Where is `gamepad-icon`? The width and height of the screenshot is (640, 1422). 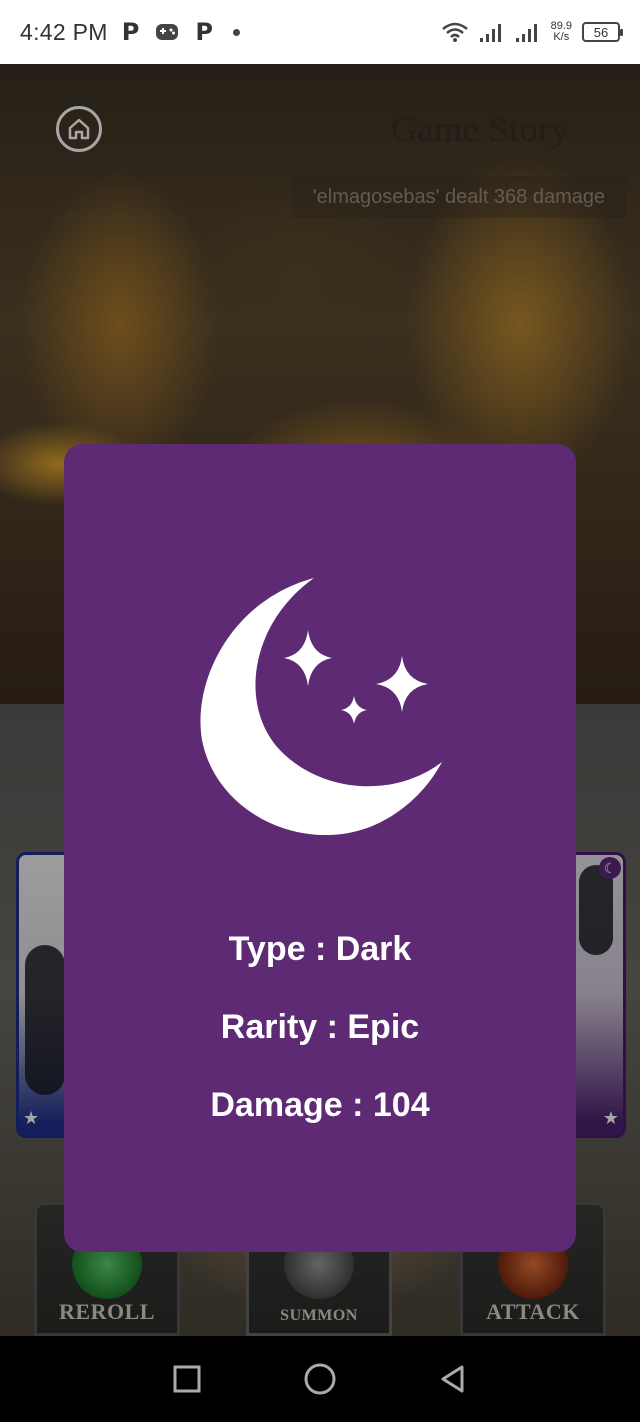
gamepad-icon is located at coordinates (167, 32).